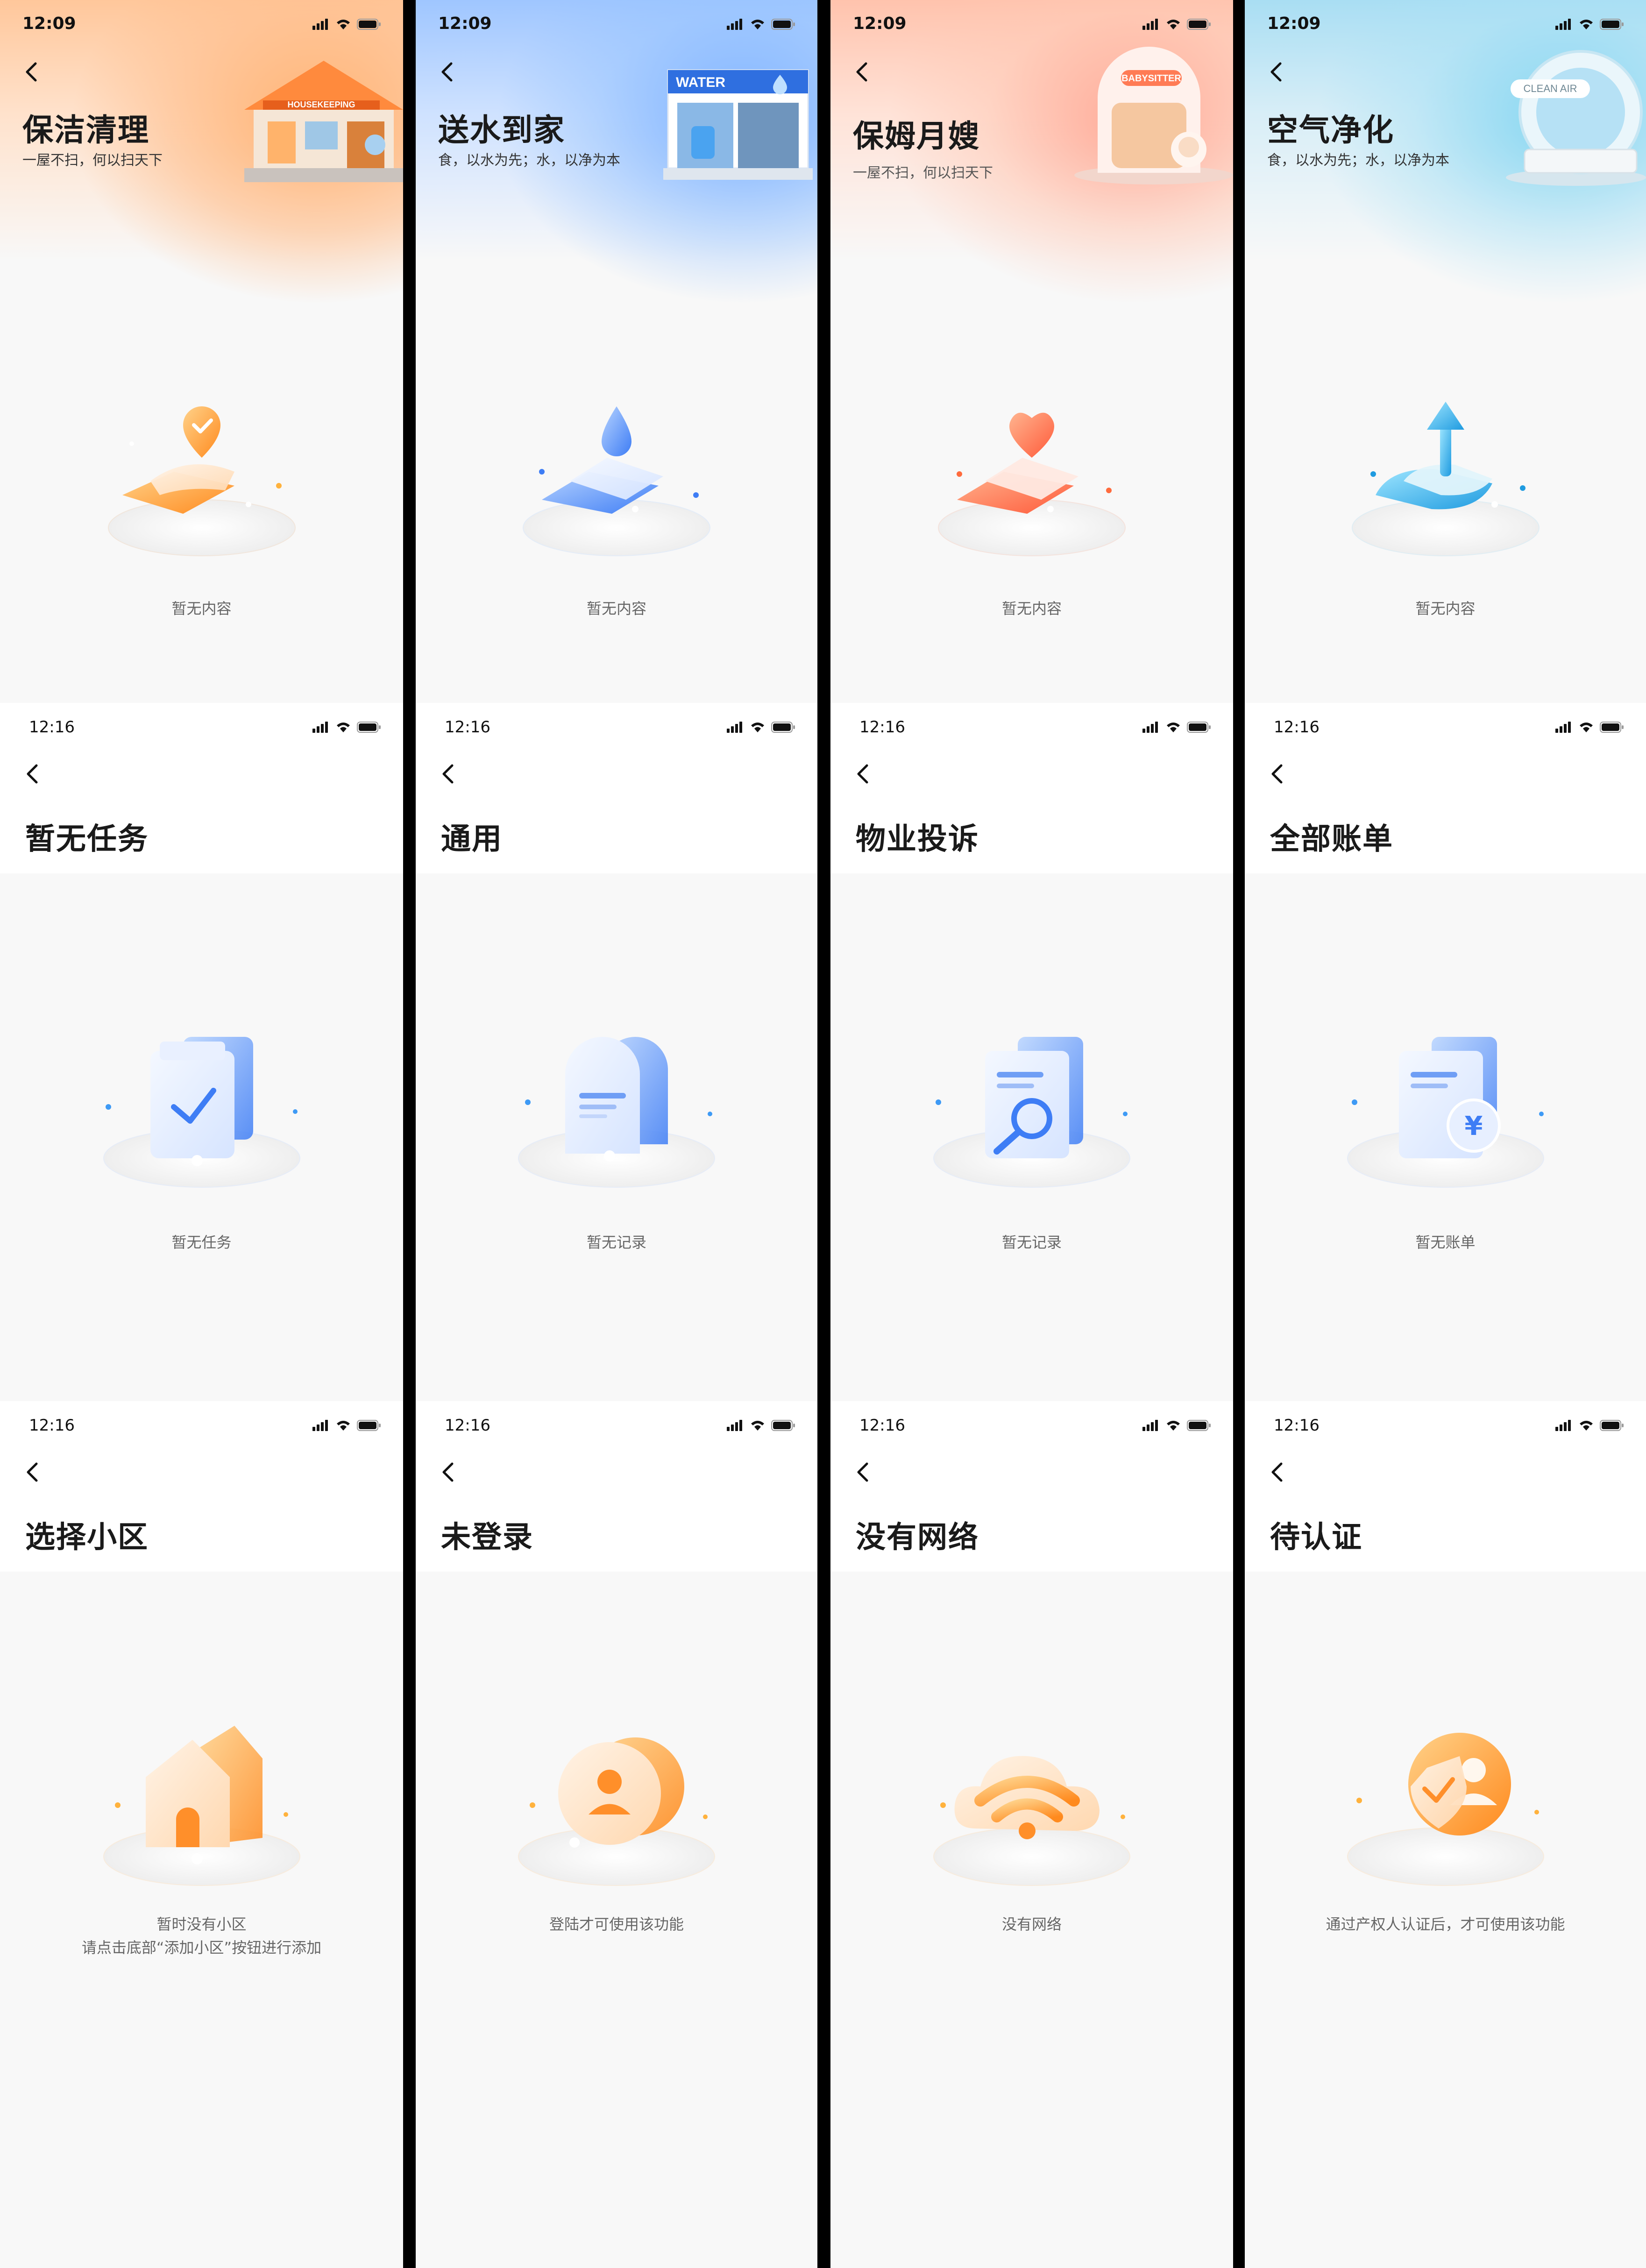 The image size is (1646, 2268). Describe the element at coordinates (1445, 1809) in the screenshot. I see `verify-empty-illustration` at that location.